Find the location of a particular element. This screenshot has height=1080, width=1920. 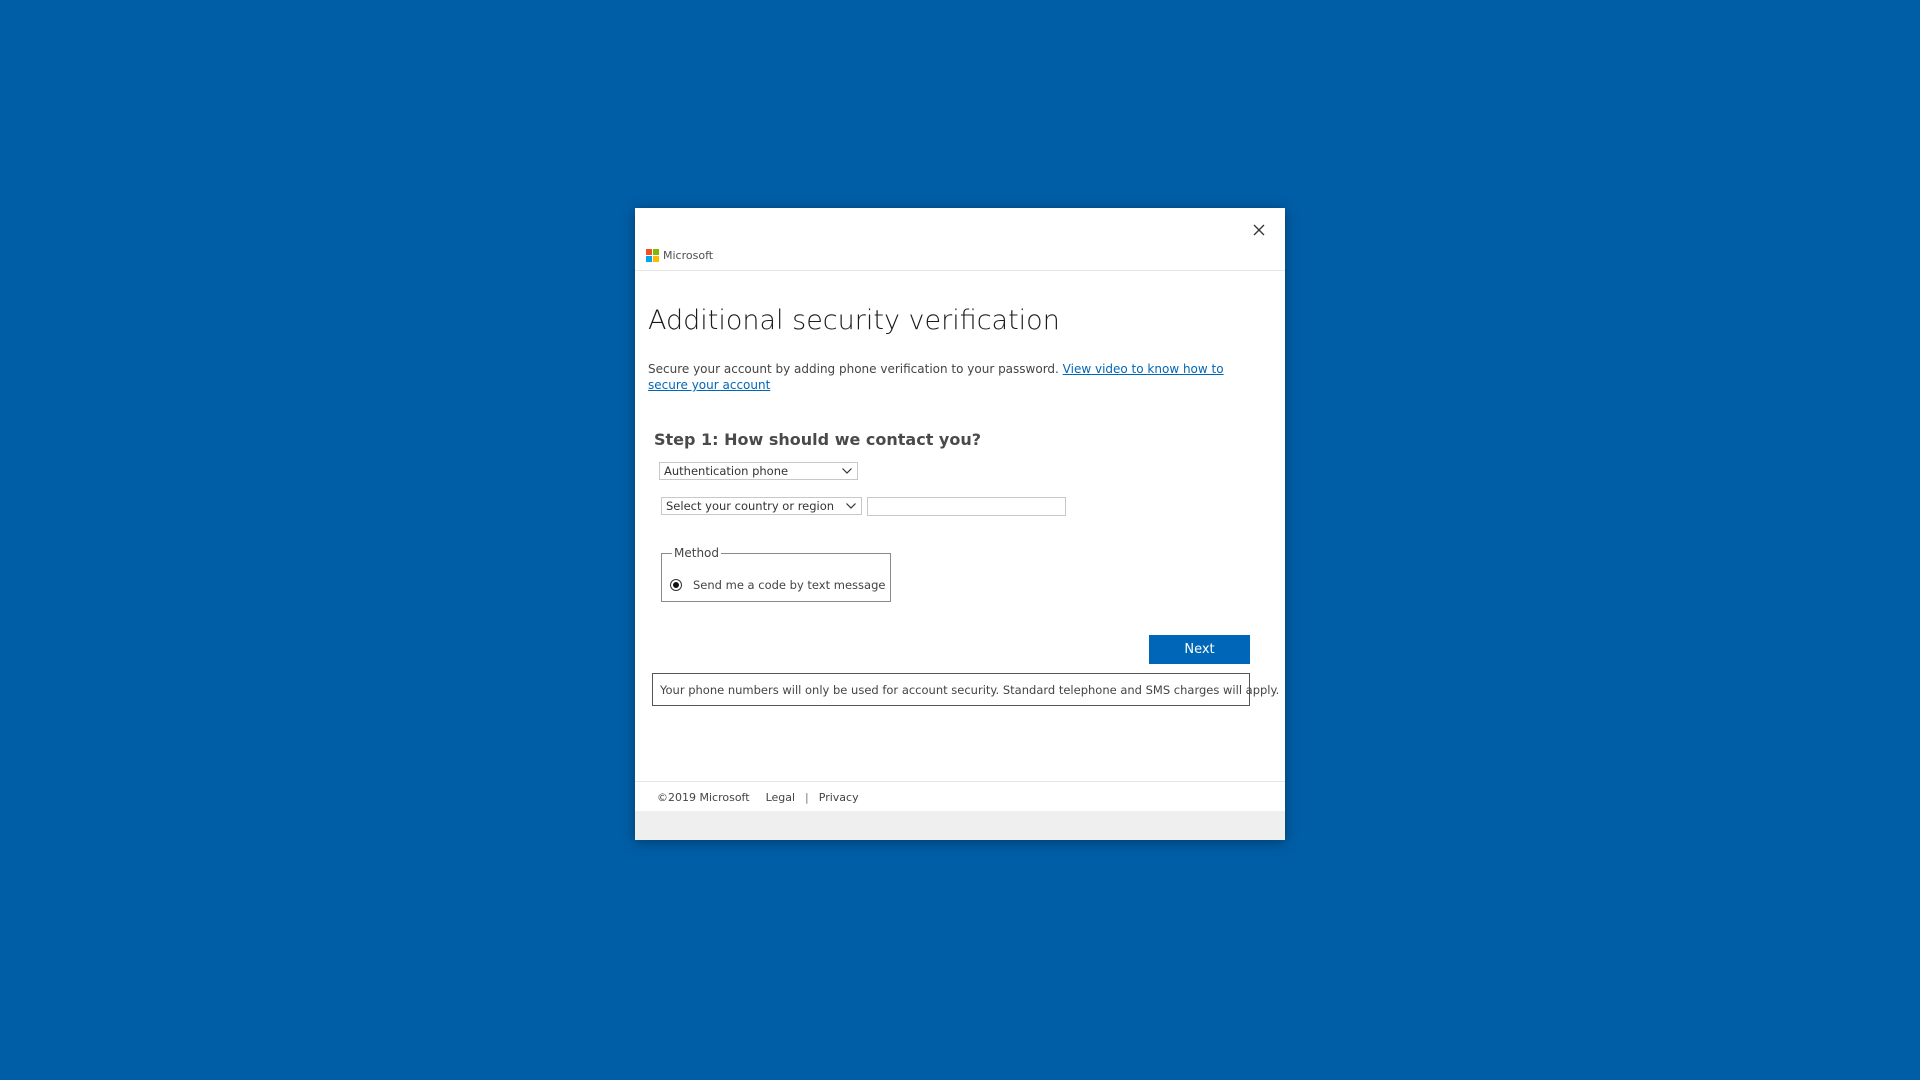

microsoft-brand: Microsoft is located at coordinates (679, 255).